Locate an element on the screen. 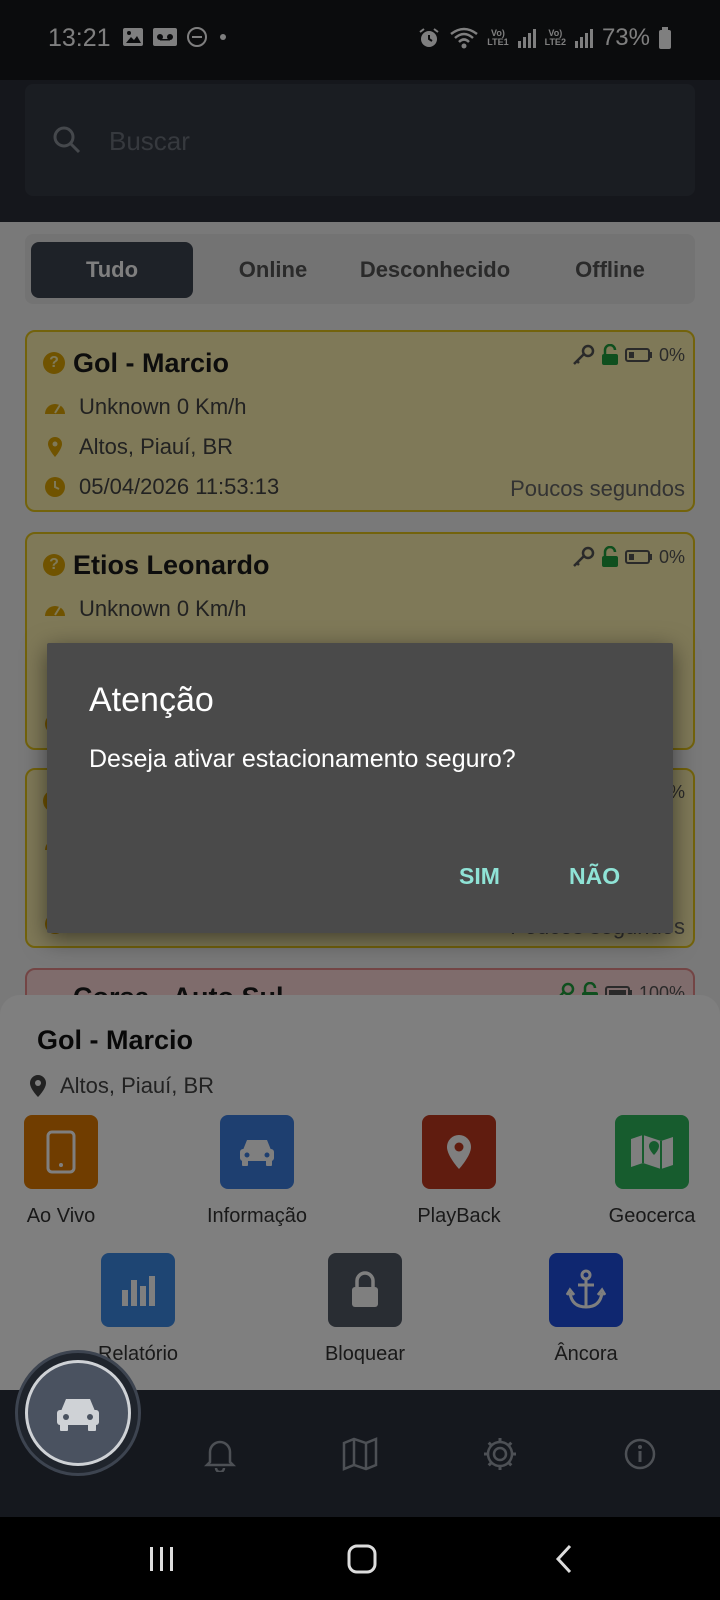  vehicles-fab is located at coordinates (78, 1413).